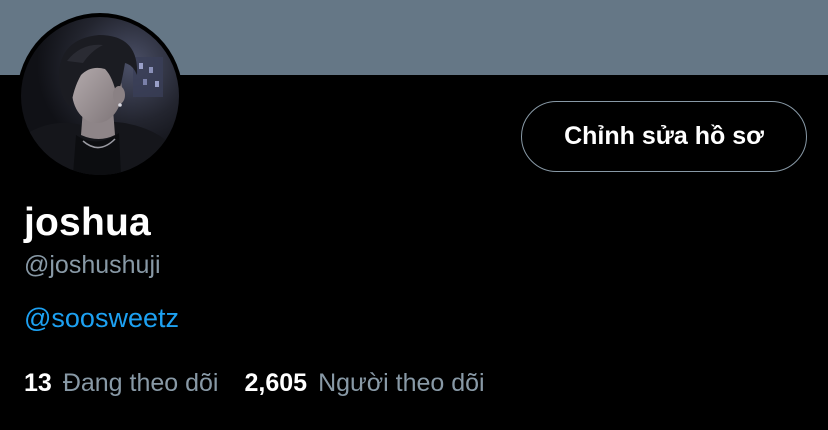 The image size is (828, 430). I want to click on following-count: 13, so click(38, 383).